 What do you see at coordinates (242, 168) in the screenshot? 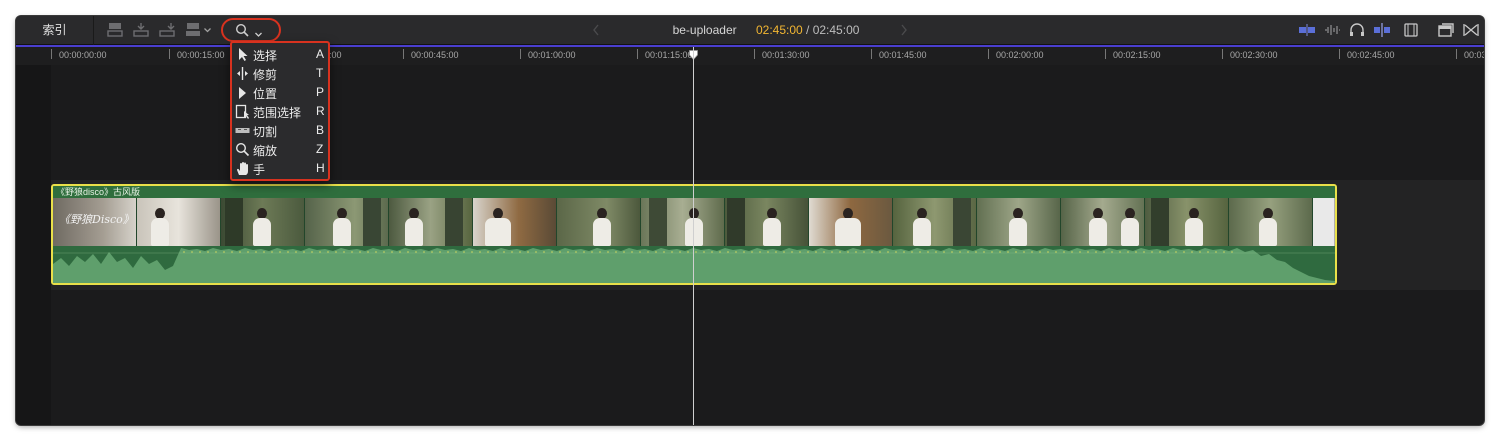
I see `hand-icon` at bounding box center [242, 168].